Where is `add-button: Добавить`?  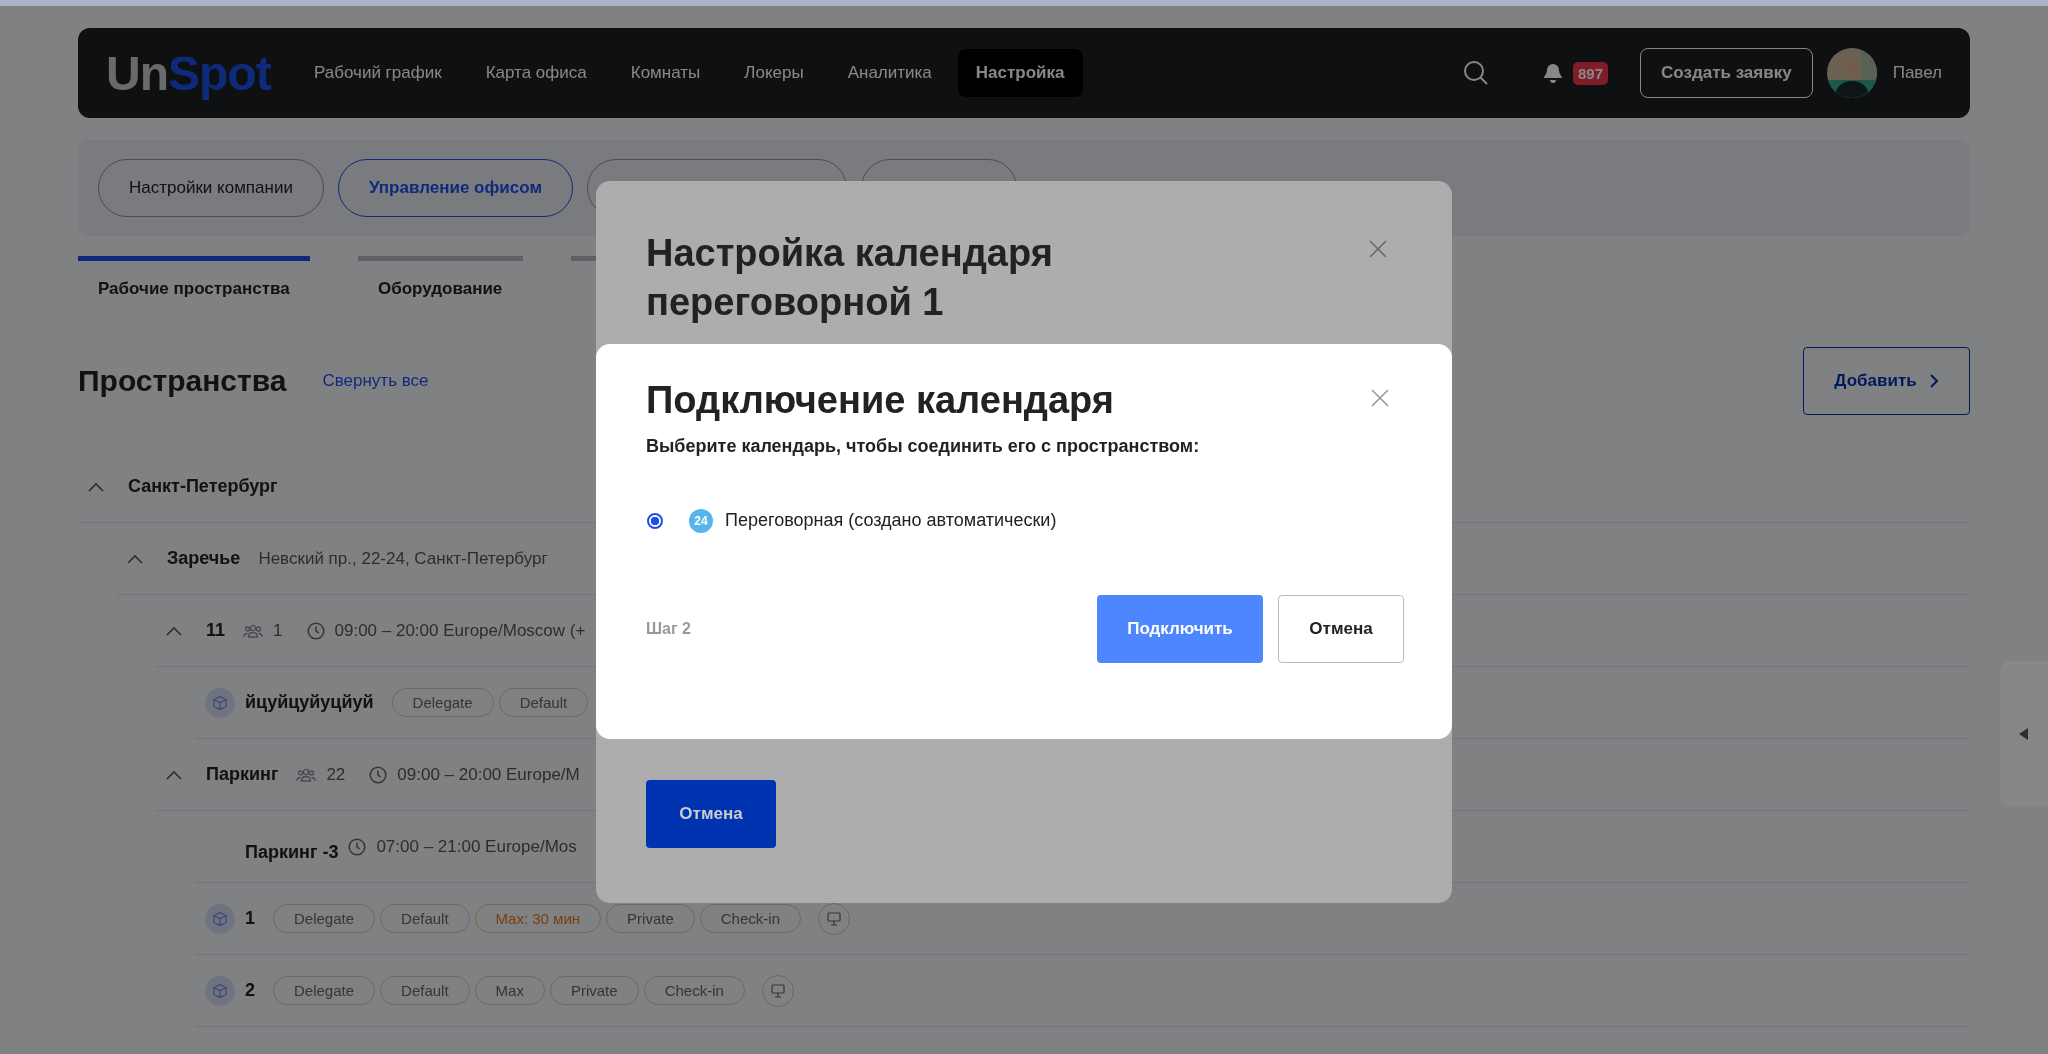
add-button: Добавить is located at coordinates (1886, 381).